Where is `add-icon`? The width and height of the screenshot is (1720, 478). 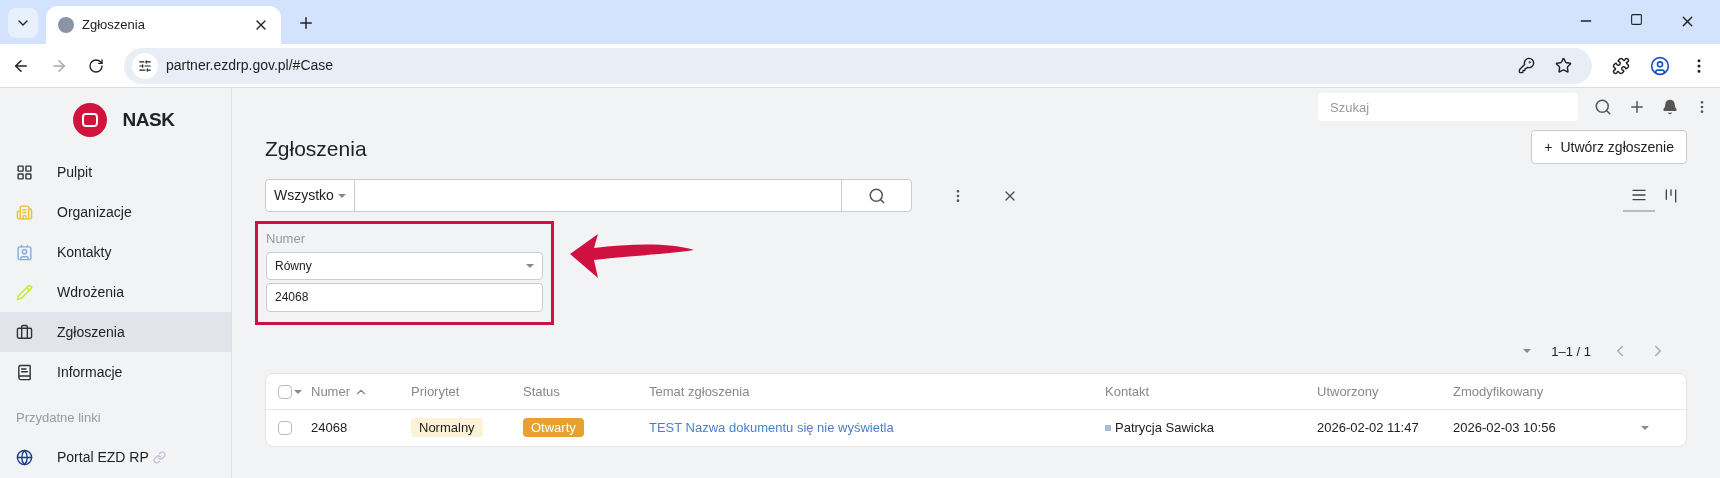
add-icon is located at coordinates (1637, 107).